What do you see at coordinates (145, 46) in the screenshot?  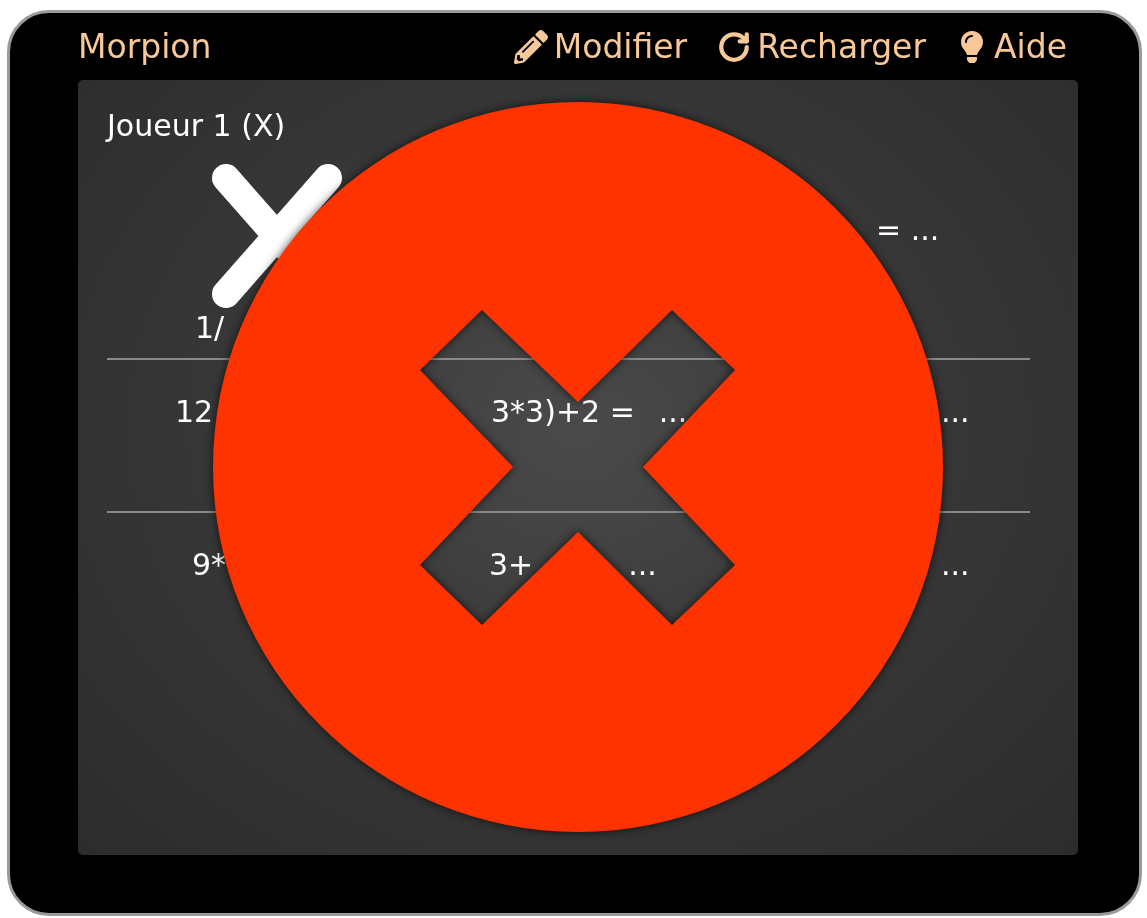 I see `app-title: Morpion` at bounding box center [145, 46].